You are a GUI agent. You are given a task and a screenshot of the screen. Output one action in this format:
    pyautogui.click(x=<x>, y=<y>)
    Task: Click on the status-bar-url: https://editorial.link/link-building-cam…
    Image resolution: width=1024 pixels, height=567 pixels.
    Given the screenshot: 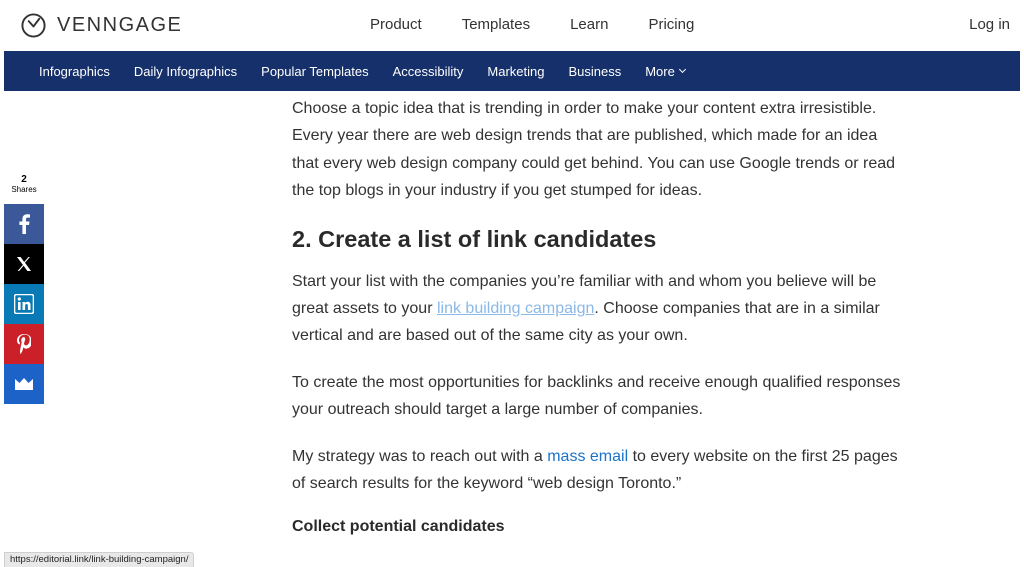 What is the action you would take?
    pyautogui.click(x=99, y=559)
    